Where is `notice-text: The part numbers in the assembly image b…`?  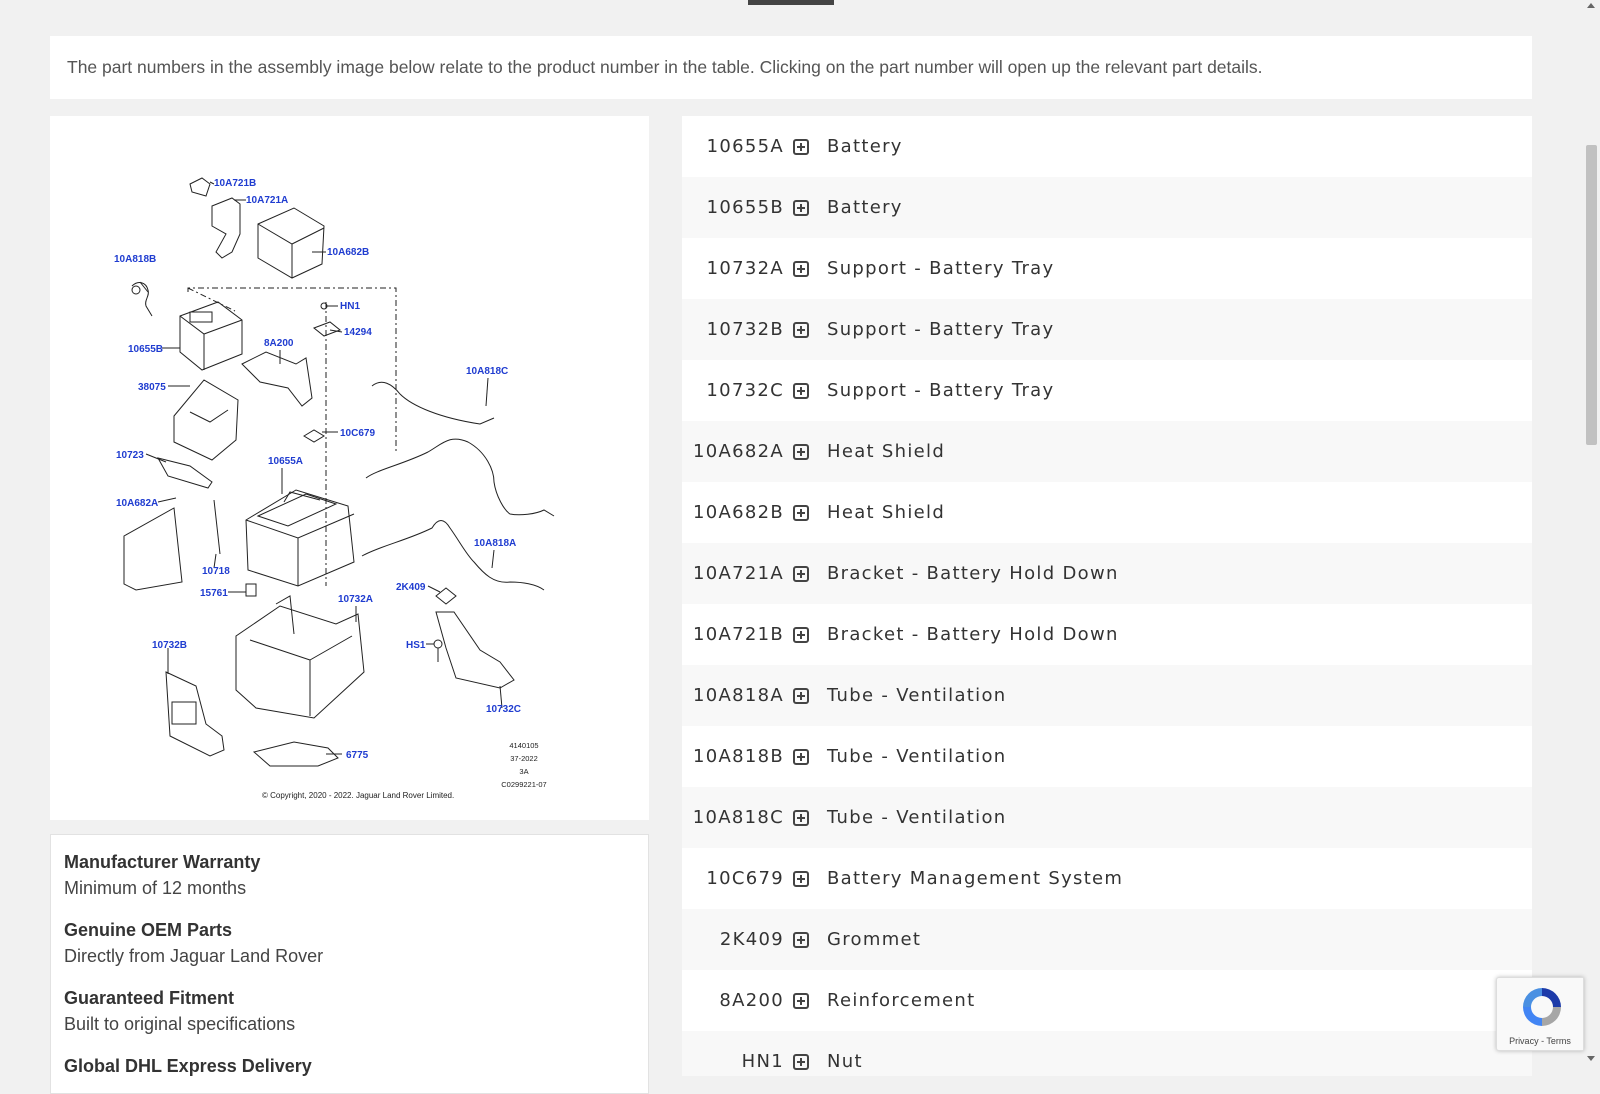 notice-text: The part numbers in the assembly image b… is located at coordinates (665, 67).